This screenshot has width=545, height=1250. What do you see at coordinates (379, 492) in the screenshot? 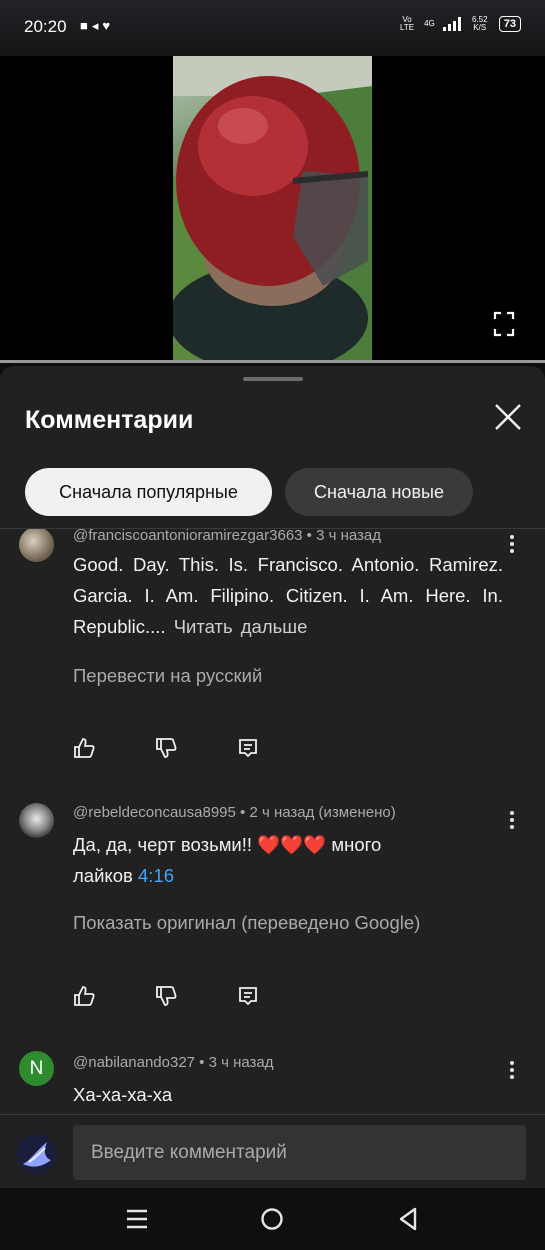
I see `sort-chip-newest: Сначала новые` at bounding box center [379, 492].